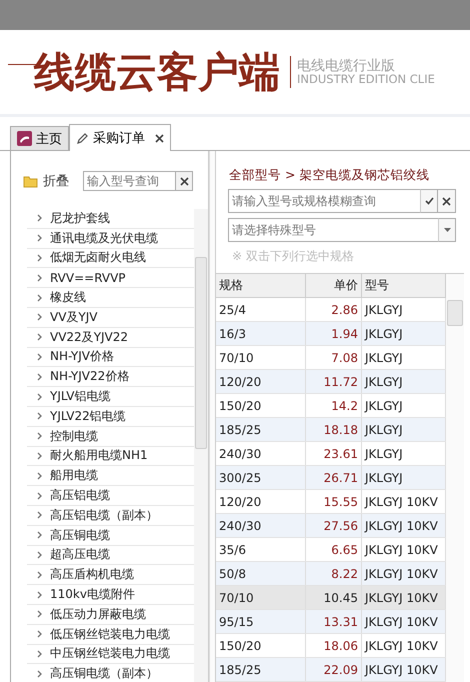  What do you see at coordinates (39, 138) in the screenshot?
I see `tab: 主页` at bounding box center [39, 138].